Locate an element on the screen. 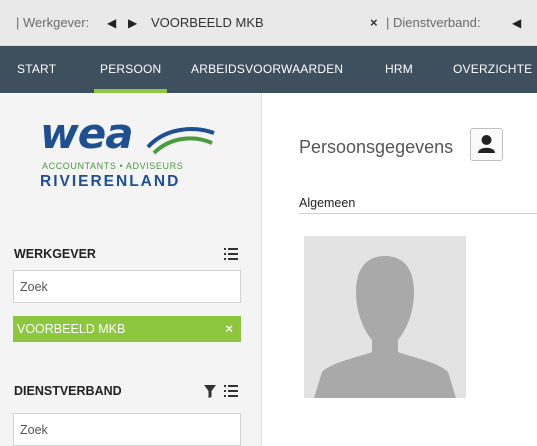  logo: wea ACCOUNTANTS • ADVISEURS RIVIERENLAND is located at coordinates (130, 149).